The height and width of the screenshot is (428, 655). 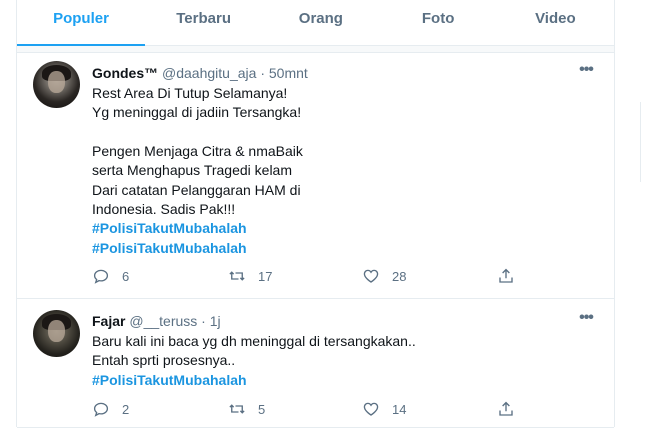 What do you see at coordinates (347, 72) in the screenshot?
I see `tweet-header: Gondes™ @daahgitu_aja · 50mnt •••` at bounding box center [347, 72].